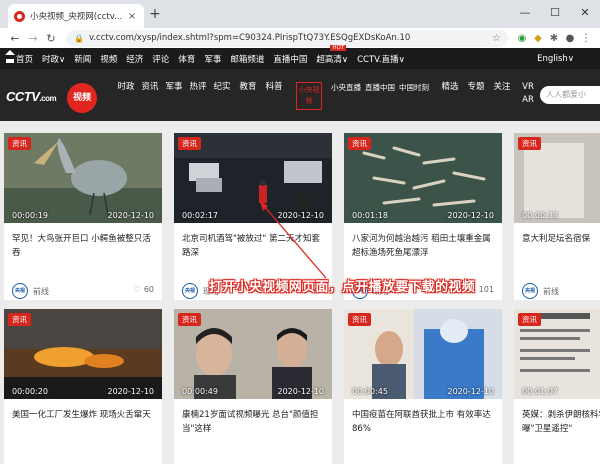 The image size is (600, 464). Describe the element at coordinates (200, 215) in the screenshot. I see `duration: 00:02:17` at that location.